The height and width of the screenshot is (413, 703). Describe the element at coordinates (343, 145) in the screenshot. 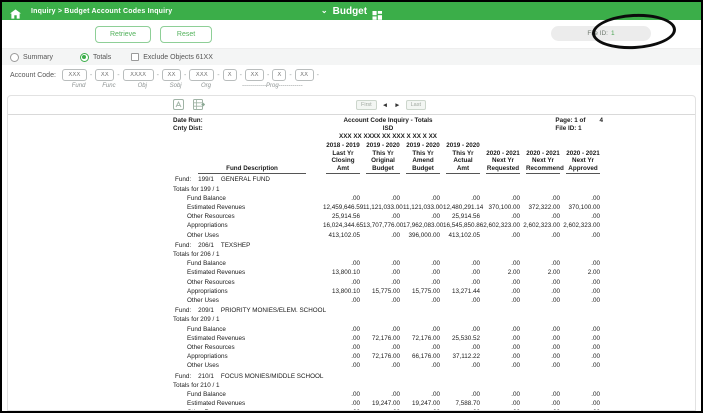

I see `header-line: 2018 - 2019` at that location.